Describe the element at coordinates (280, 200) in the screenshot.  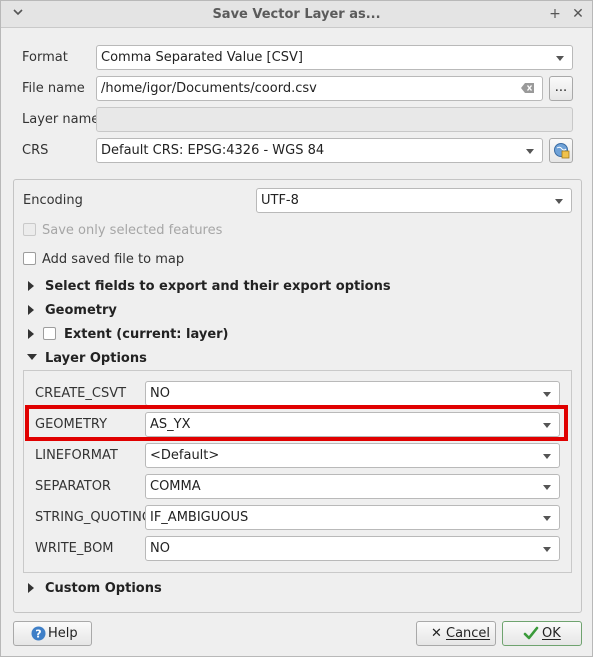
I see `encoding-value: UTF-8` at that location.